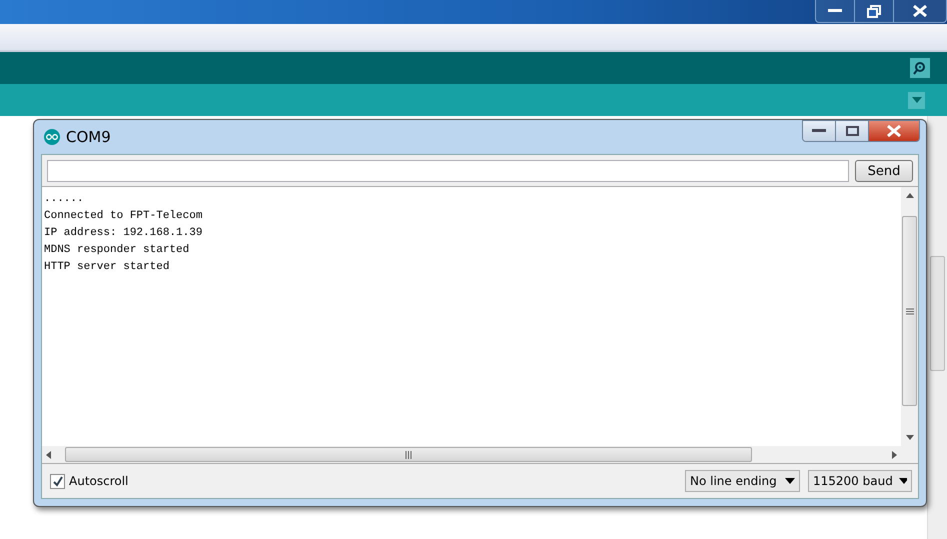 The image size is (947, 539). I want to click on search-icon, so click(920, 68).